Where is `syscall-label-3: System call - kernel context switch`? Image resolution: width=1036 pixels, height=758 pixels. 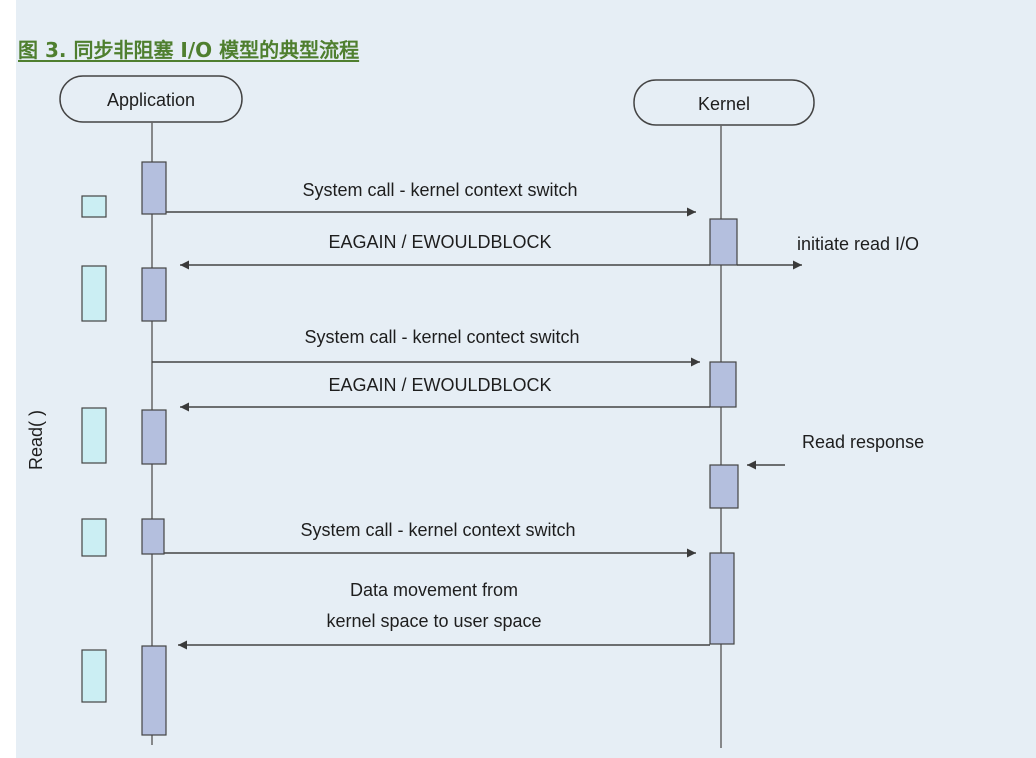 syscall-label-3: System call - kernel context switch is located at coordinates (437, 530).